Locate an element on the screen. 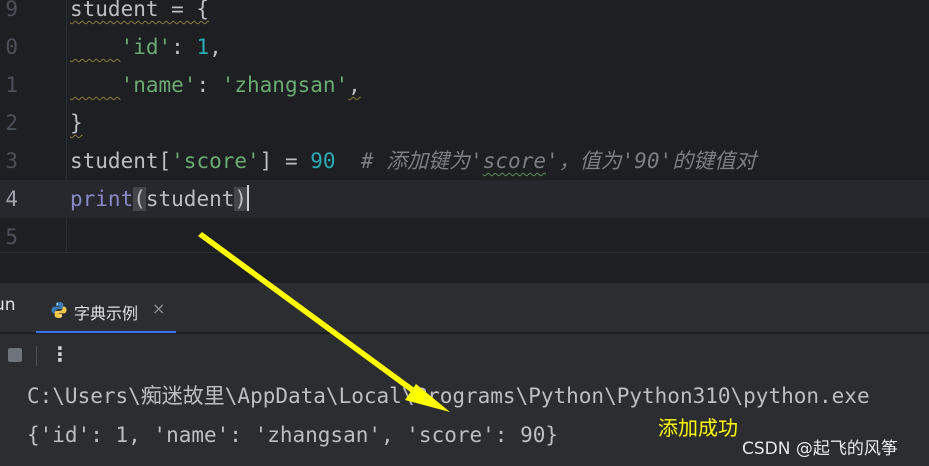  code-text: 'id': 1, is located at coordinates (146, 47).